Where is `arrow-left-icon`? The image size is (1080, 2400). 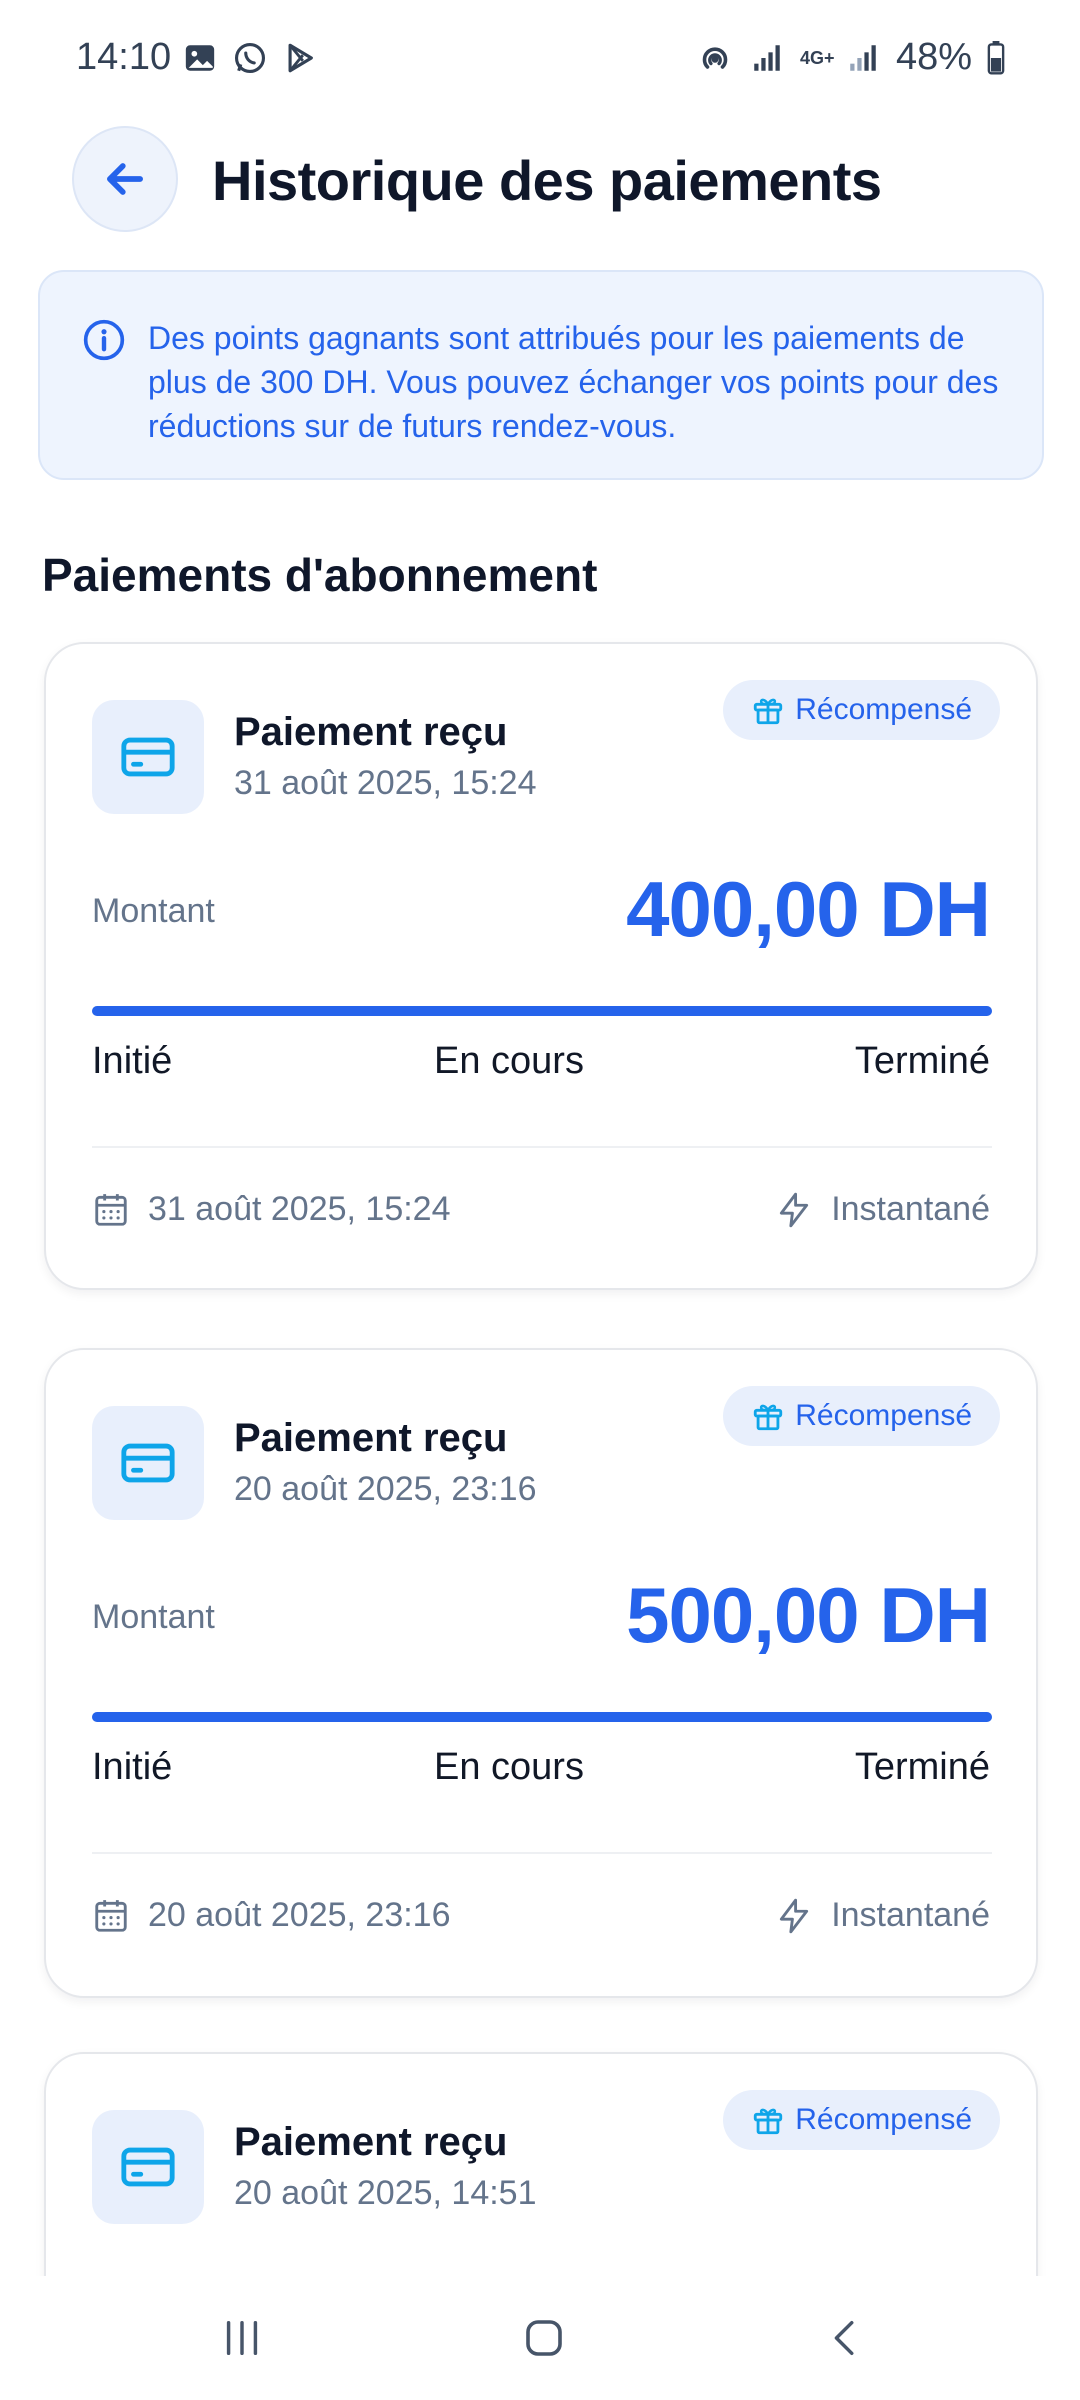
arrow-left-icon is located at coordinates (125, 179).